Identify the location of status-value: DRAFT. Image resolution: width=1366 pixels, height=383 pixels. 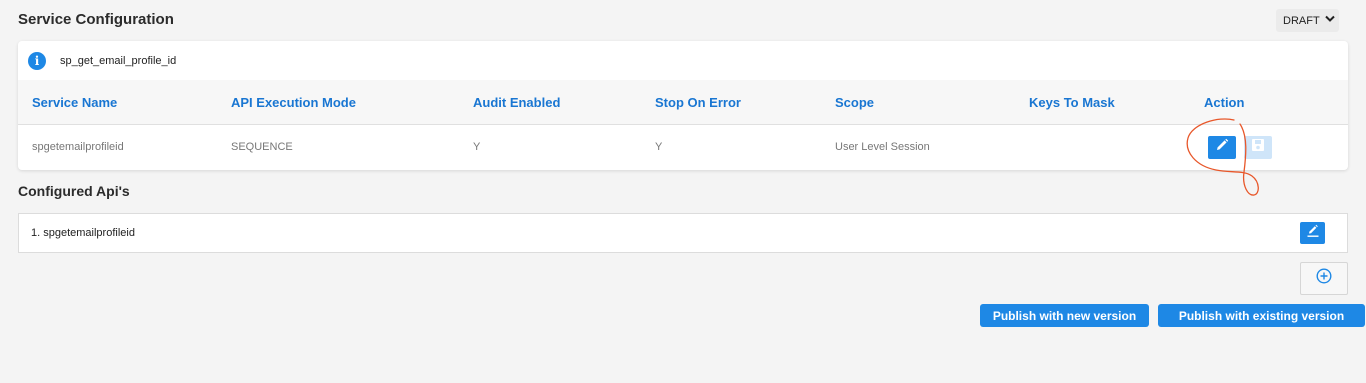
(1301, 20).